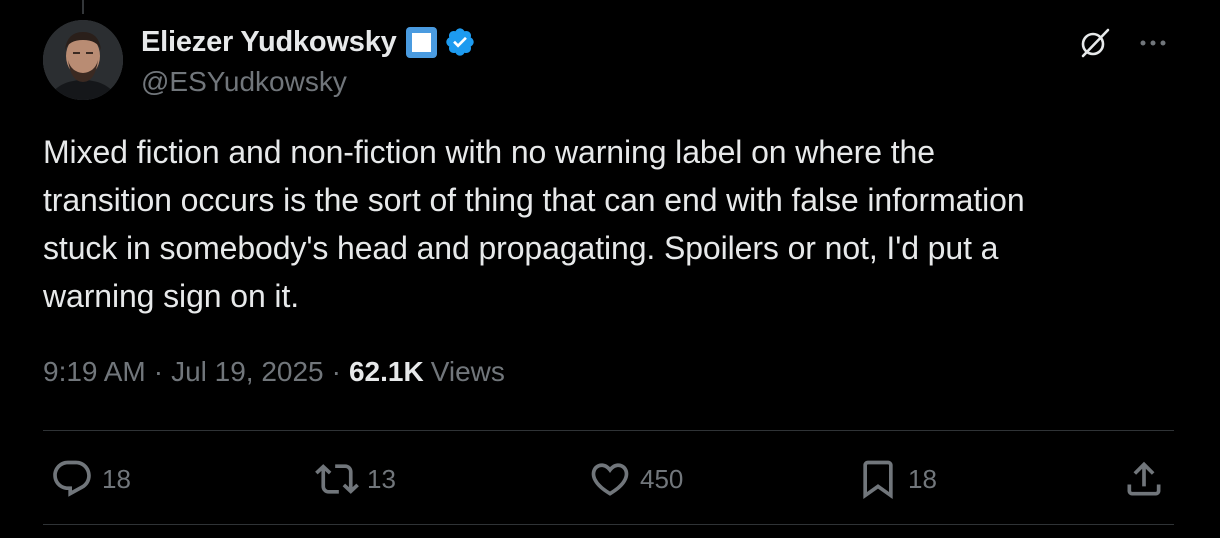 This screenshot has width=1220, height=538. Describe the element at coordinates (896, 479) in the screenshot. I see `bookmark-button: 18` at that location.